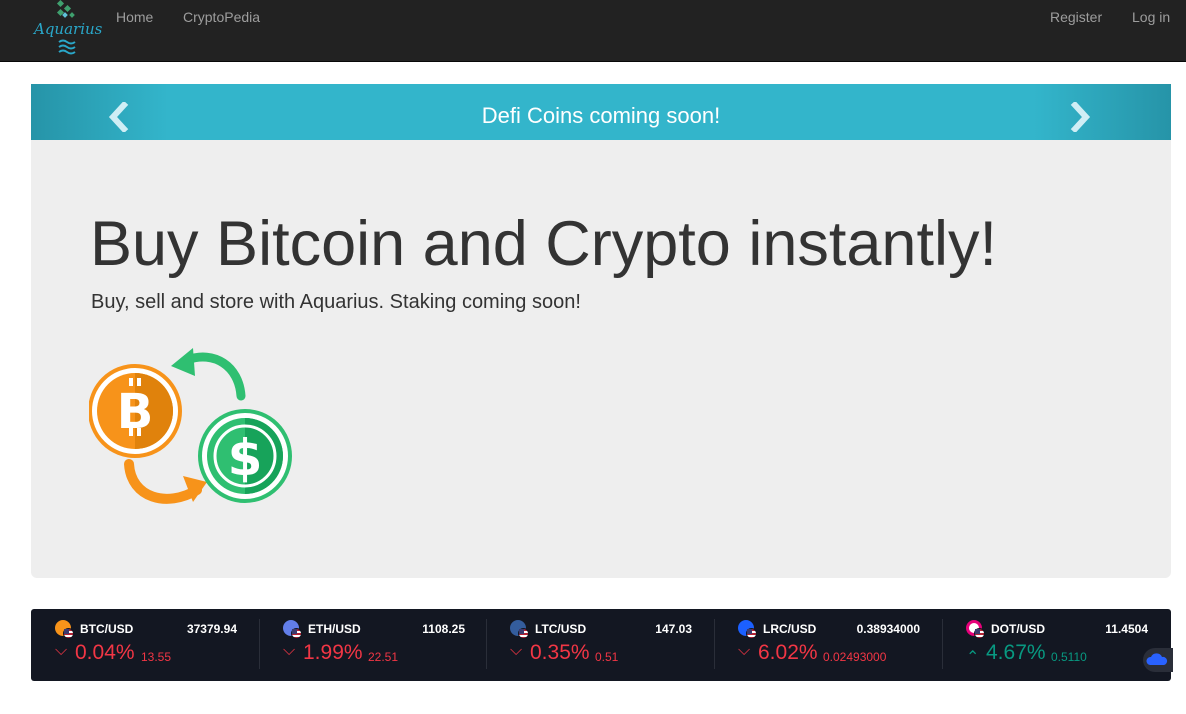 Image resolution: width=1186 pixels, height=714 pixels. I want to click on ticker-change-percent: 6.02%, so click(788, 652).